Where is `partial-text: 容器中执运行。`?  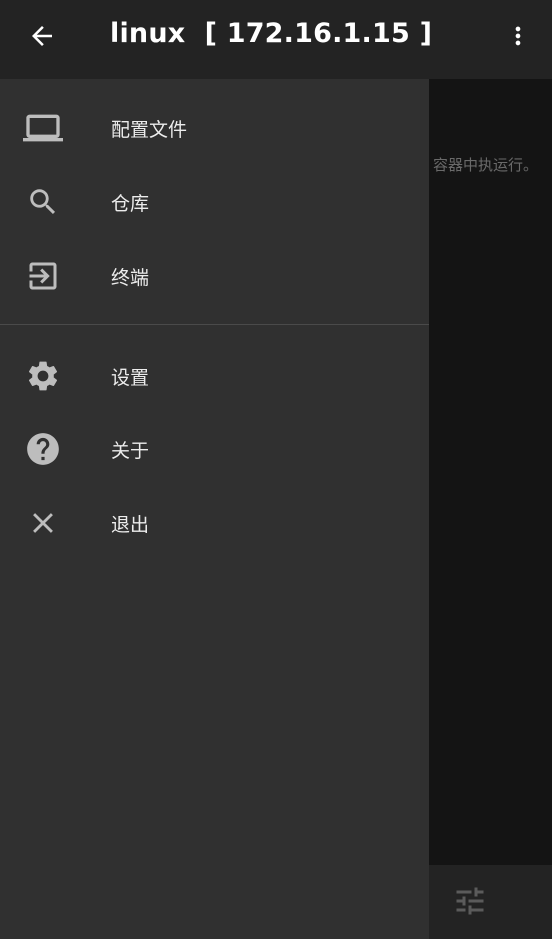 partial-text: 容器中执运行。 is located at coordinates (486, 165).